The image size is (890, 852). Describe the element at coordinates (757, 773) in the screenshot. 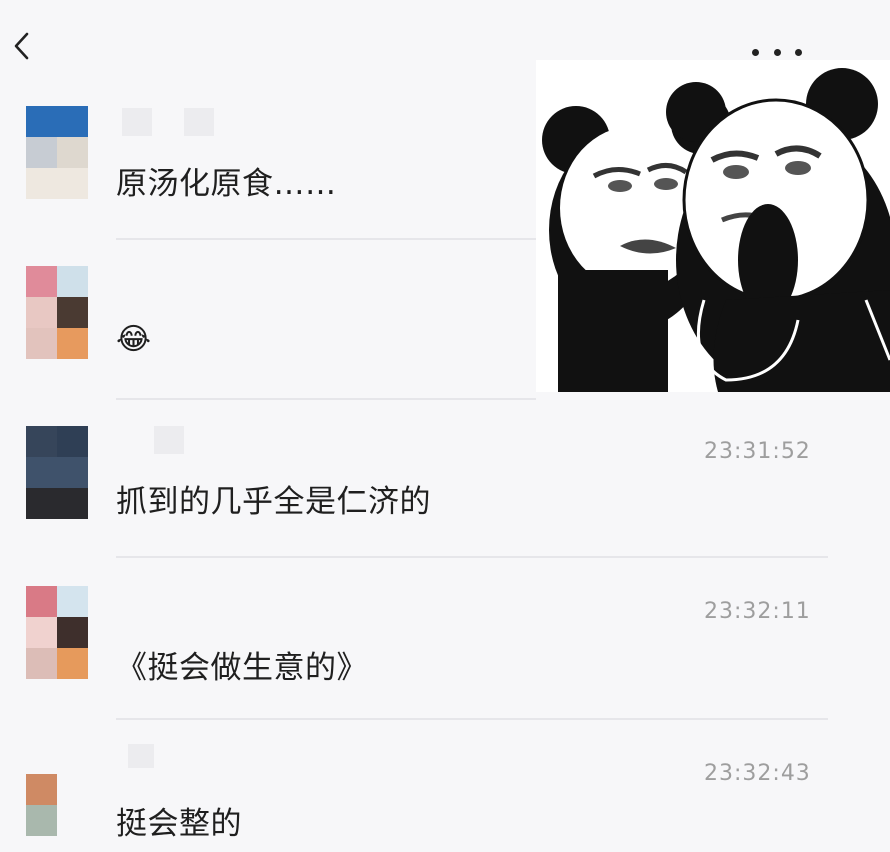

I see `message-timestamp: 23:32:43` at that location.